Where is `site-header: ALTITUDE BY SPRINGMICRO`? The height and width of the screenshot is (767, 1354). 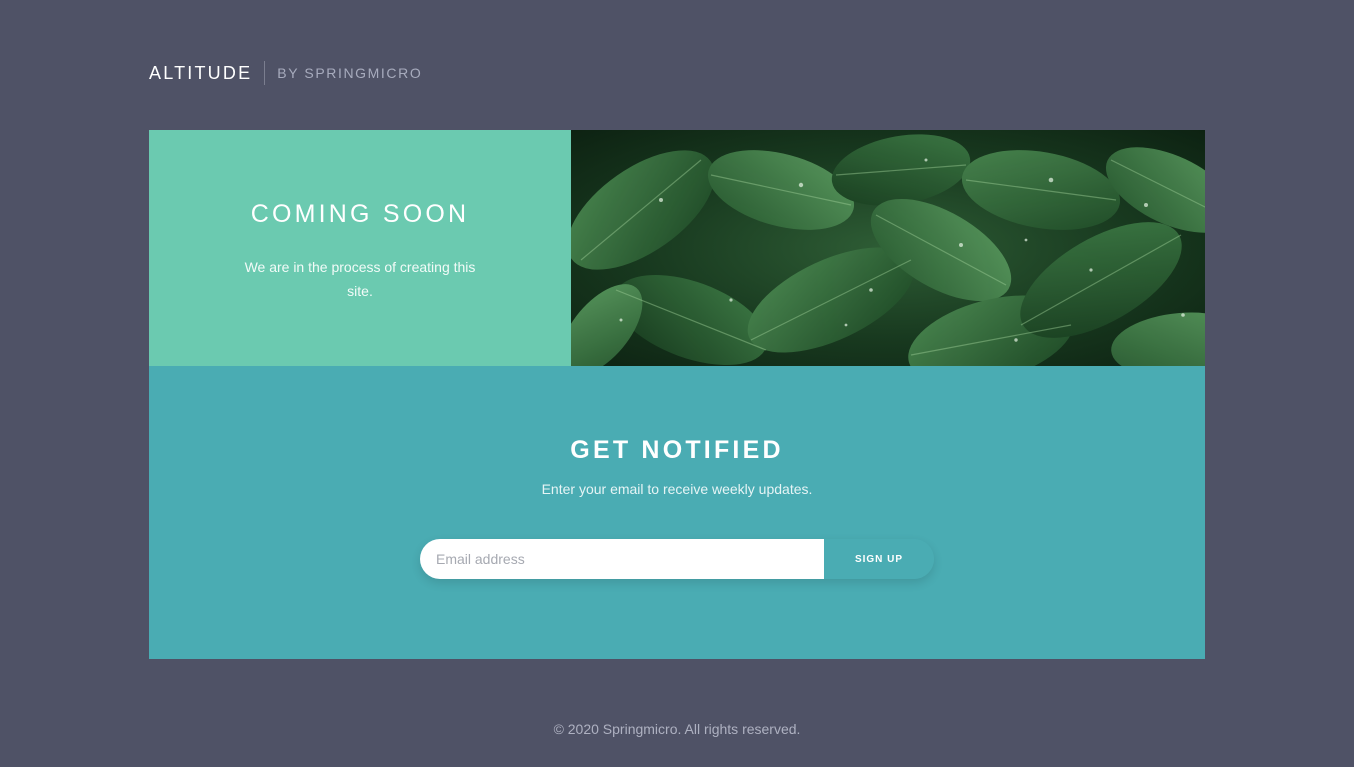 site-header: ALTITUDE BY SPRINGMICRO is located at coordinates (285, 73).